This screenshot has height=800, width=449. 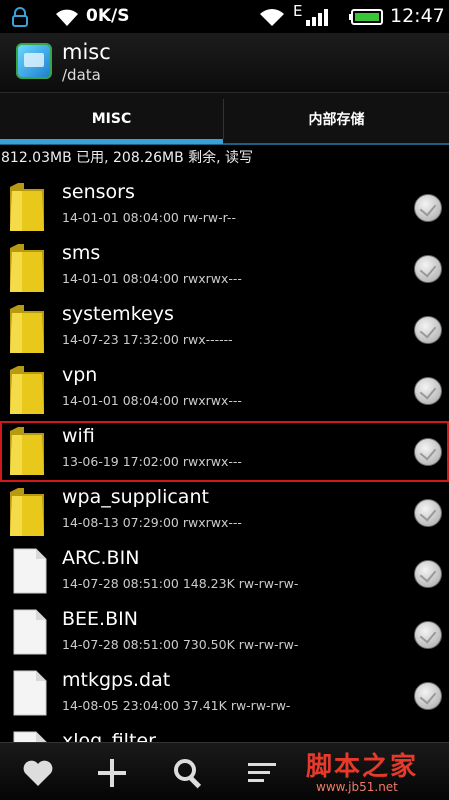 What do you see at coordinates (224, 207) in the screenshot?
I see `file-row-sensors: sensors 14-01-01 08:04:00 rw-rw-r--` at bounding box center [224, 207].